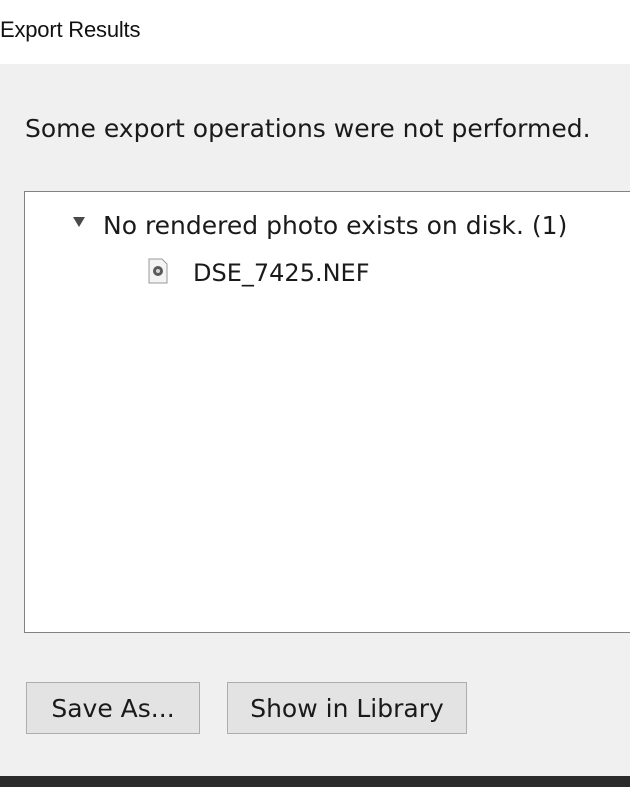  I want to click on window-title: Export Results, so click(70, 29).